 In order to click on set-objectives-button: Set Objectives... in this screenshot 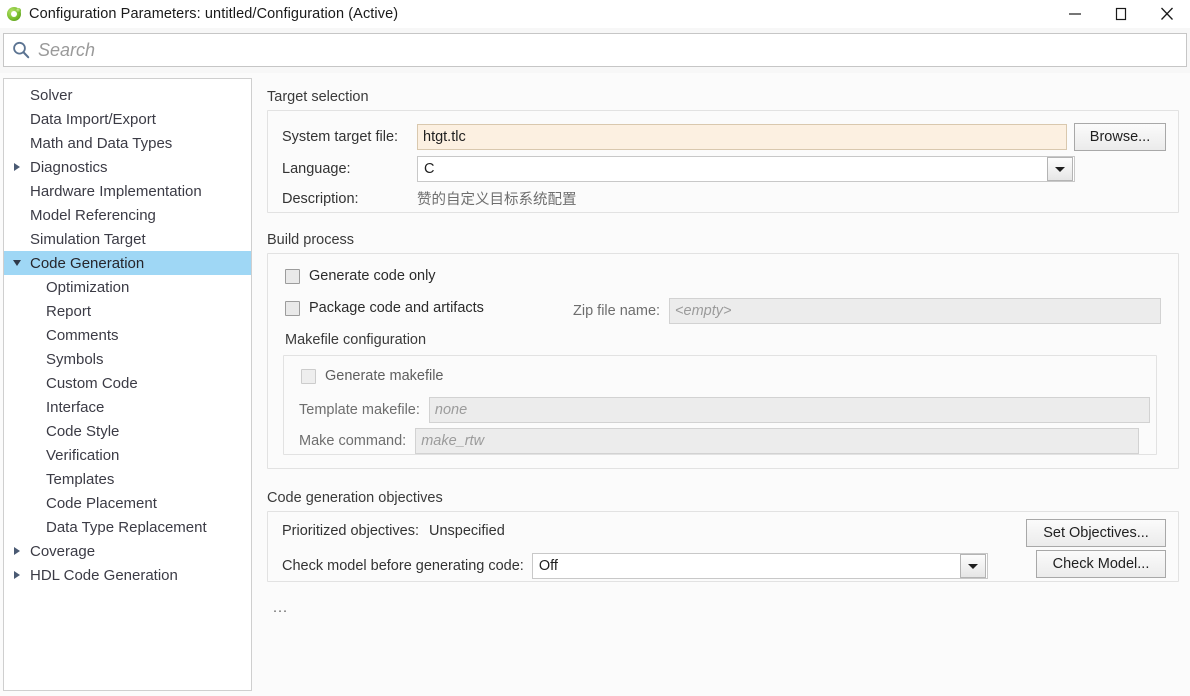, I will do `click(1096, 533)`.